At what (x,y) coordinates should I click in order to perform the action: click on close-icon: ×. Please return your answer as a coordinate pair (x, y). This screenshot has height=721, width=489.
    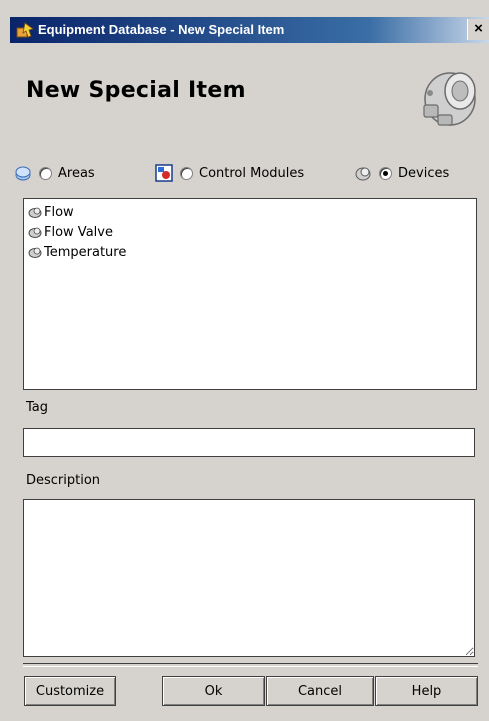
    Looking at the image, I should click on (478, 28).